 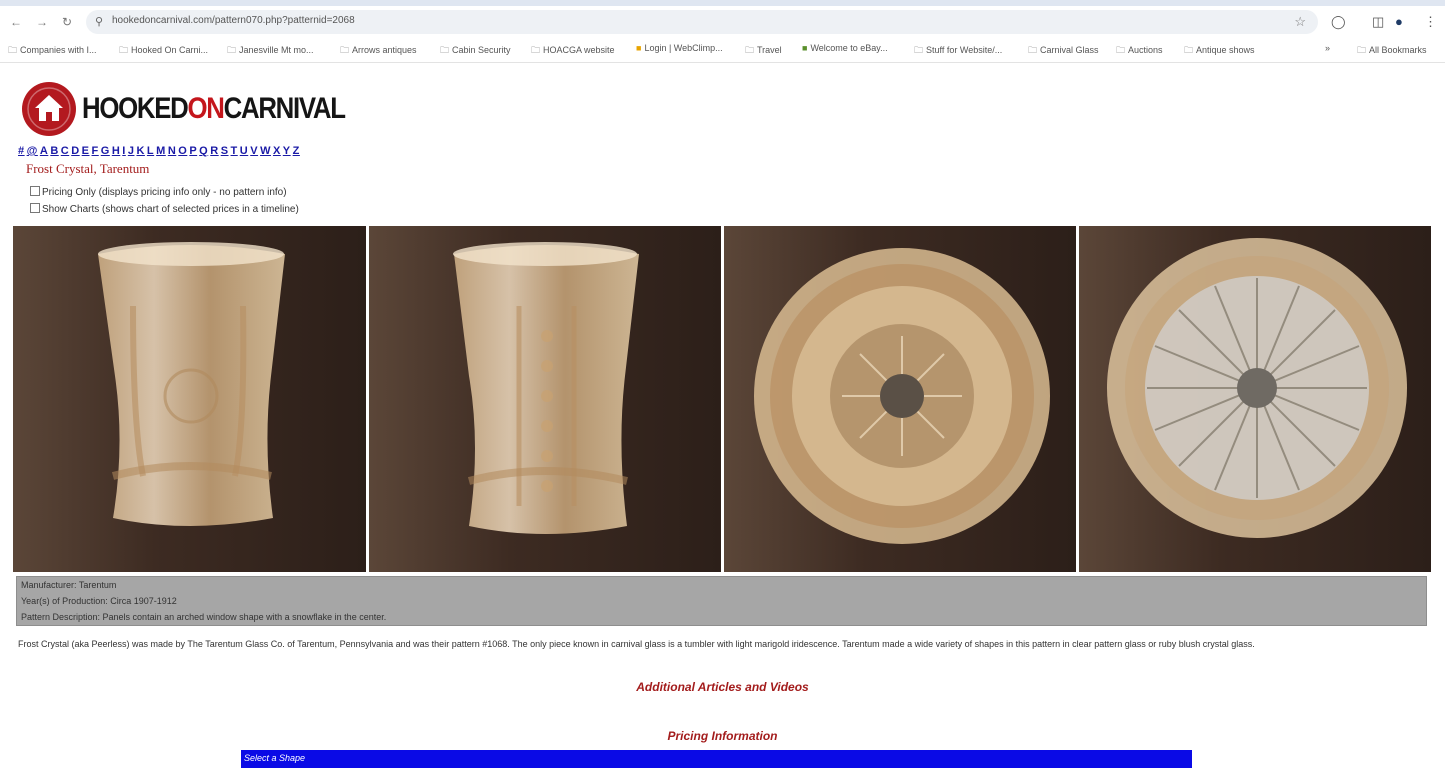 I want to click on select-shape-value: Select a Shape, so click(x=275, y=758).